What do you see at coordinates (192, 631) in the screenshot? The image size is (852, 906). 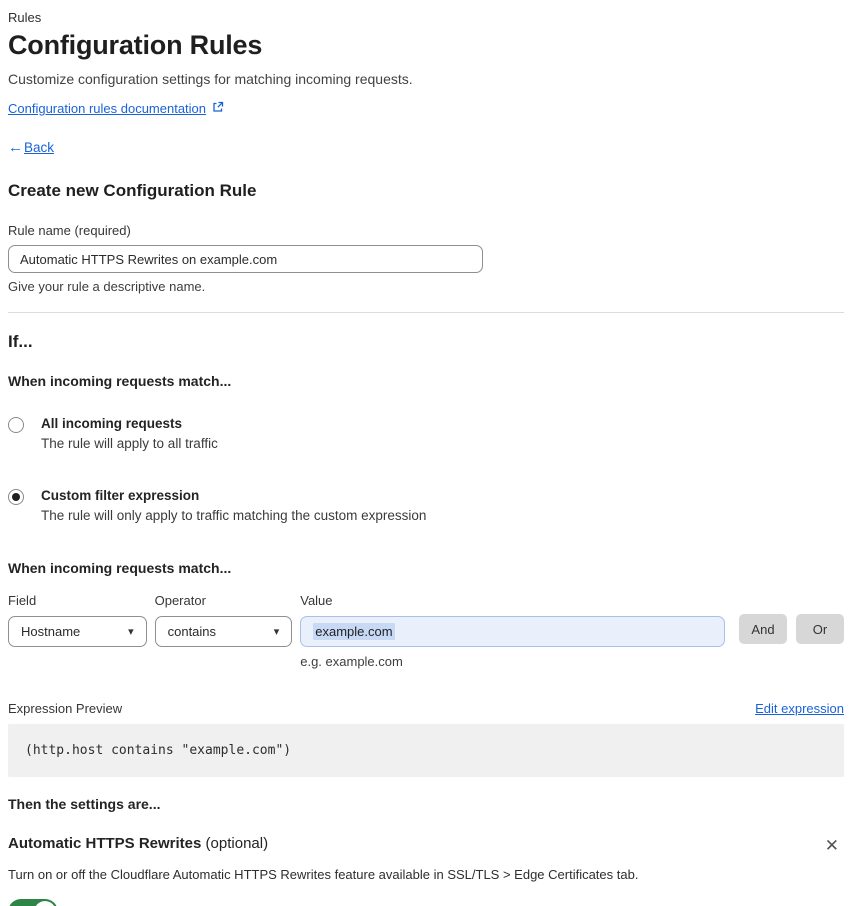 I see `operator-select-value: contains` at bounding box center [192, 631].